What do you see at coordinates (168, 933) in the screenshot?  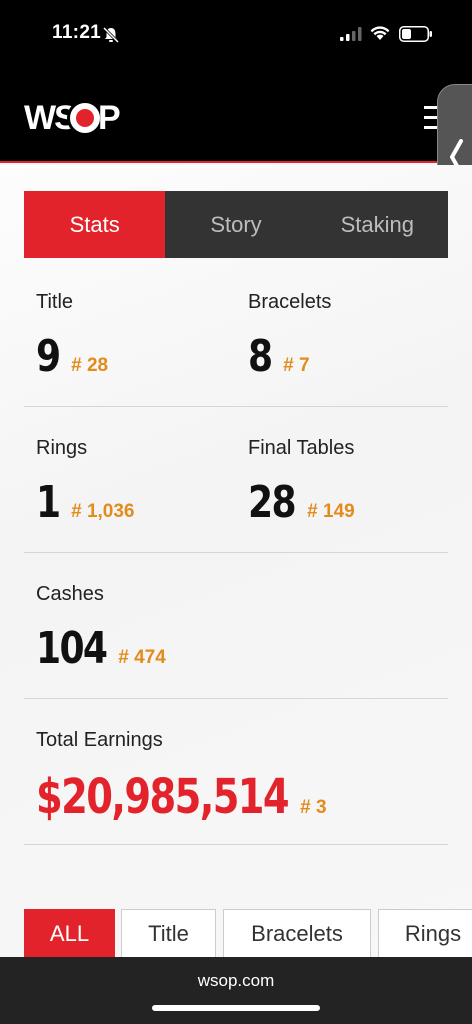 I see `filter-tab-title: Title` at bounding box center [168, 933].